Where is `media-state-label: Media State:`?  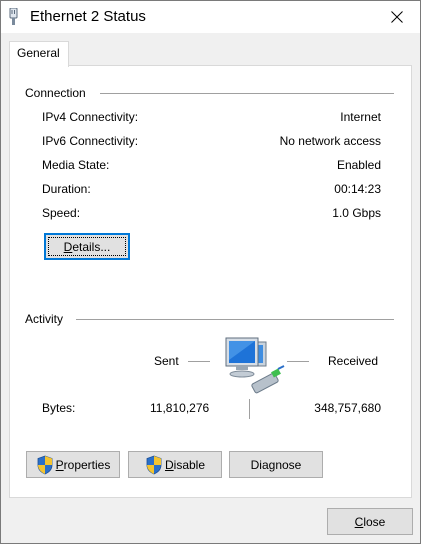
media-state-label: Media State: is located at coordinates (76, 165).